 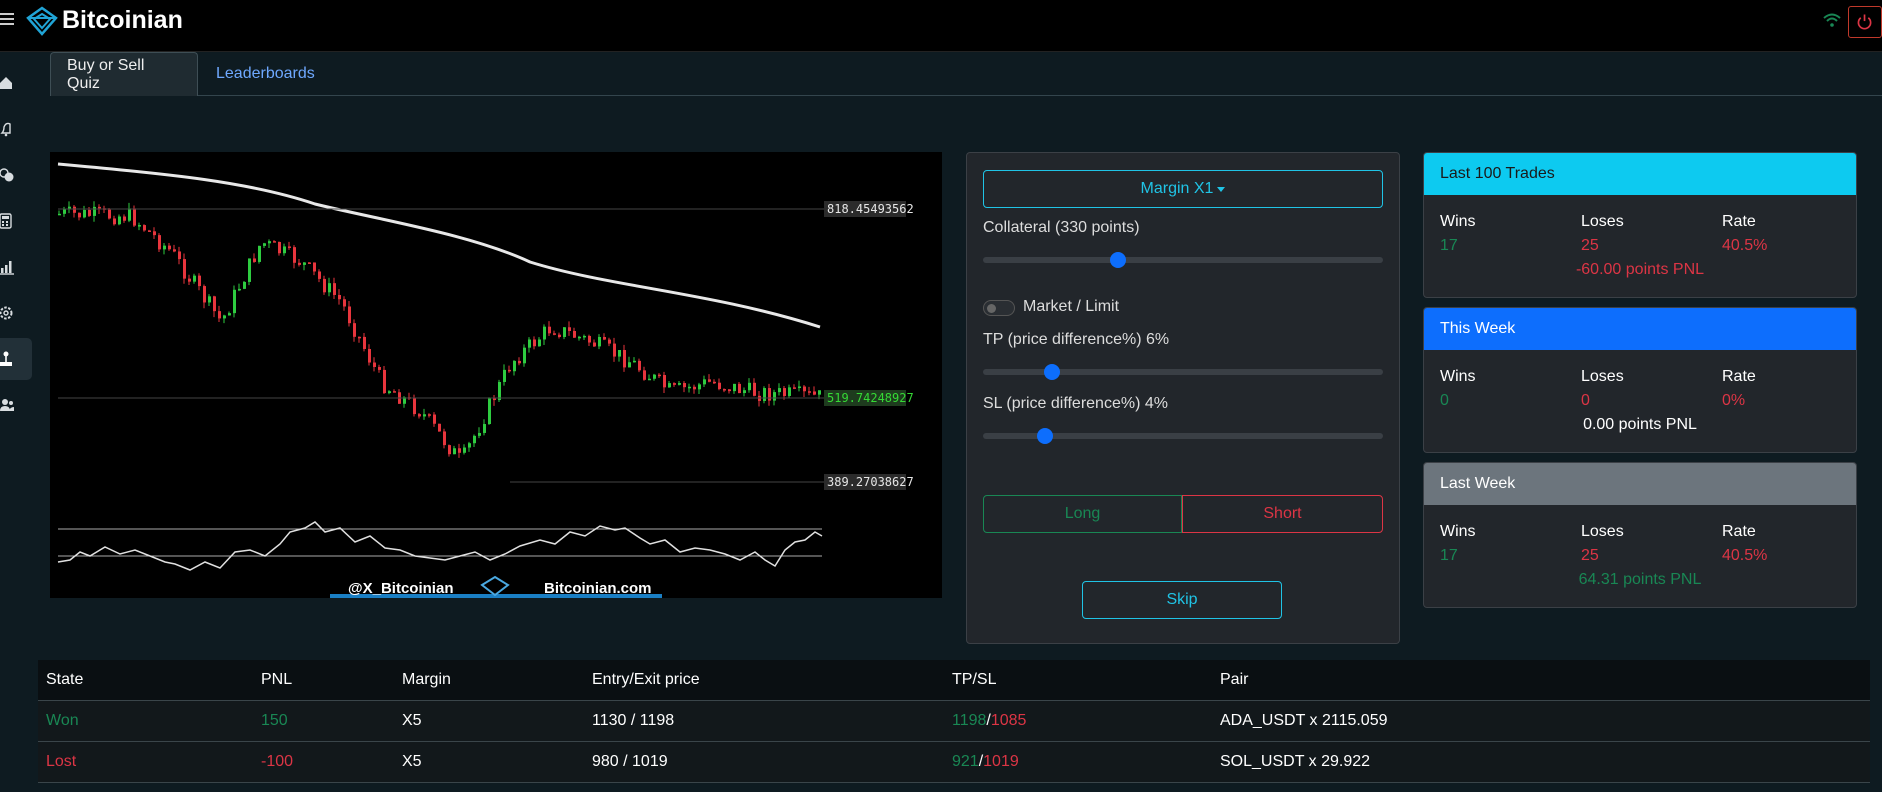 I want to click on joystick-icon, so click(x=6, y=358).